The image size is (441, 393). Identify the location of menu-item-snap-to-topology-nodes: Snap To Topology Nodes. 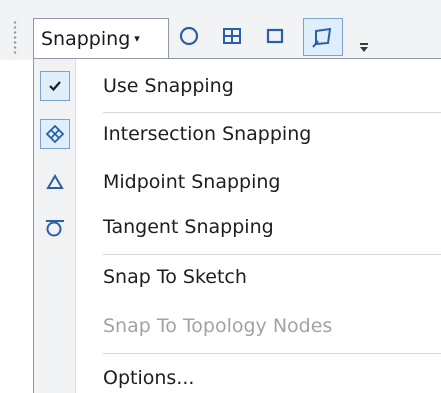
(237, 326).